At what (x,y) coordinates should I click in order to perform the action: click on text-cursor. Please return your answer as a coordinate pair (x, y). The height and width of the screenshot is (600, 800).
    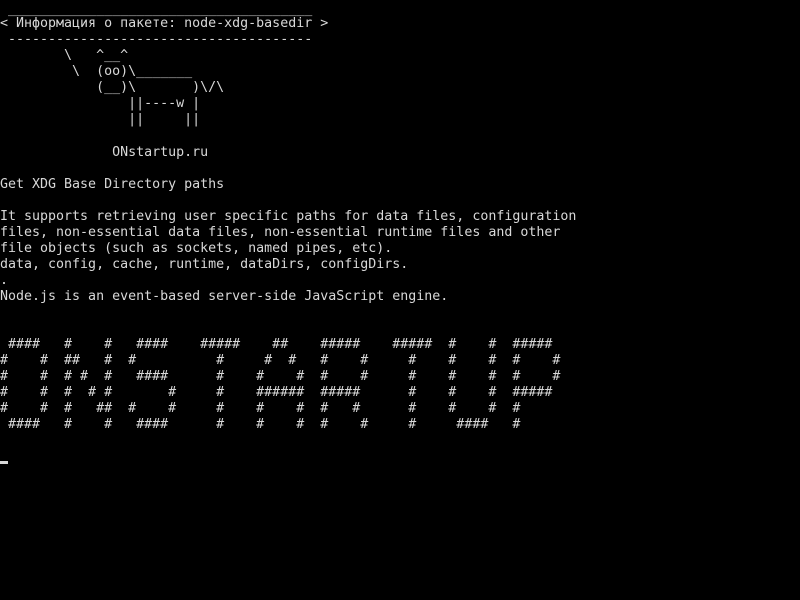
    Looking at the image, I should click on (4, 462).